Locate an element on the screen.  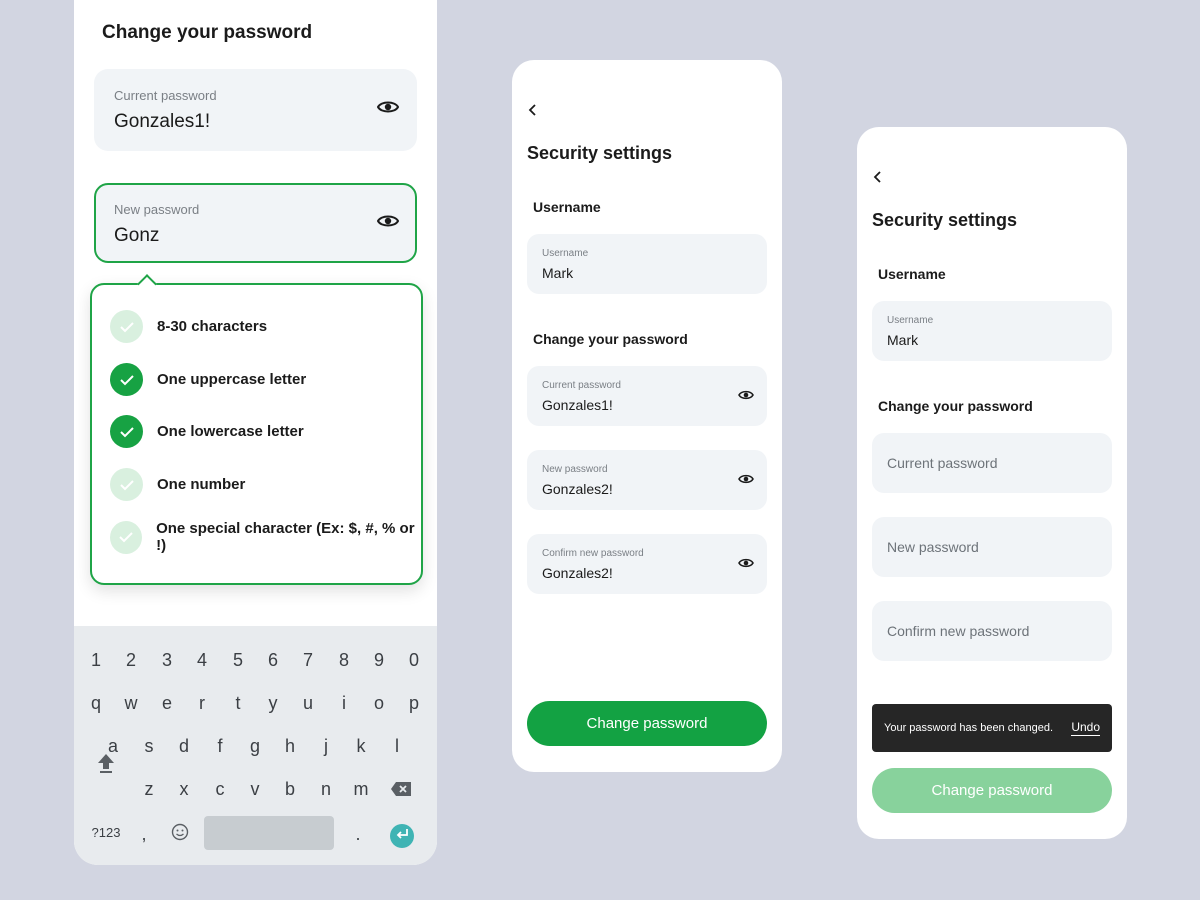
key: 2 is located at coordinates (131, 660).